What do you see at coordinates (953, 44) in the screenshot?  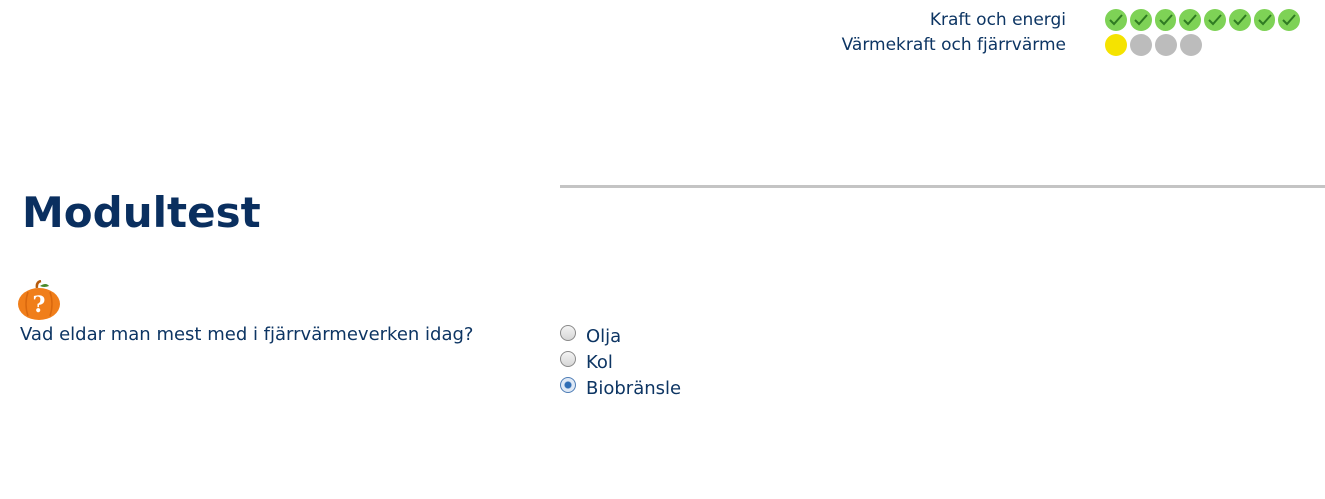 I see `progress-label: Värmekraft och fjärrvärme` at bounding box center [953, 44].